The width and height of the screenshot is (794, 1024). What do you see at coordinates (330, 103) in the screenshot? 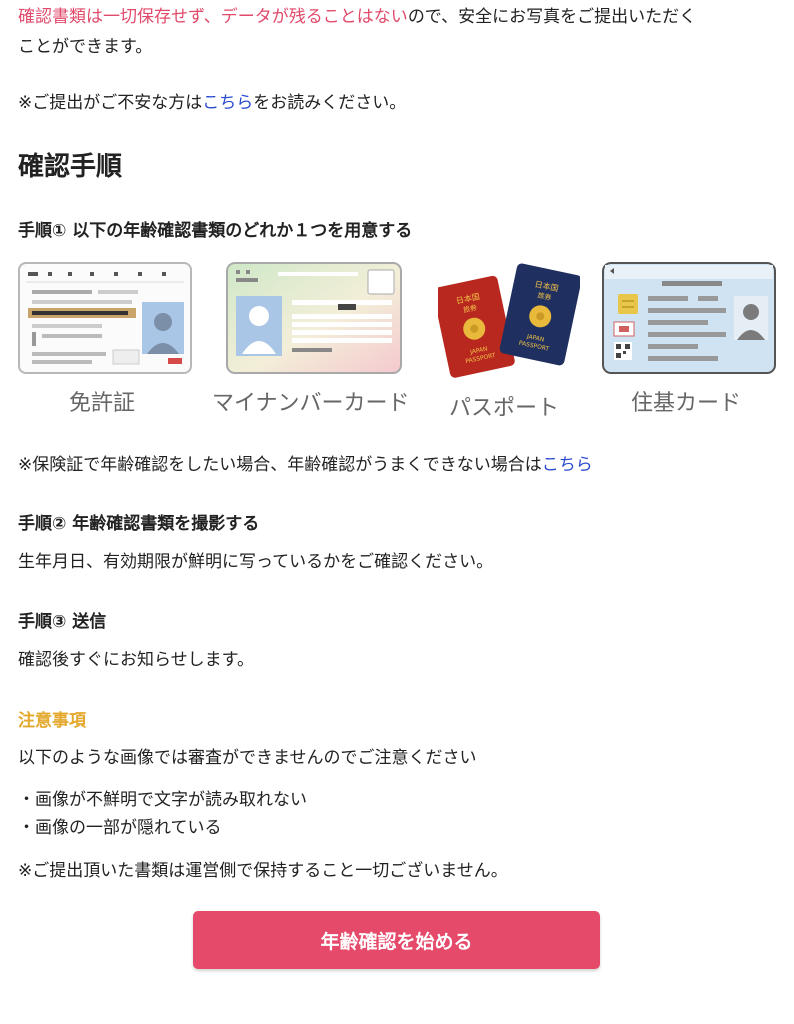
I see `notice-suffix: をお読みください。` at bounding box center [330, 103].